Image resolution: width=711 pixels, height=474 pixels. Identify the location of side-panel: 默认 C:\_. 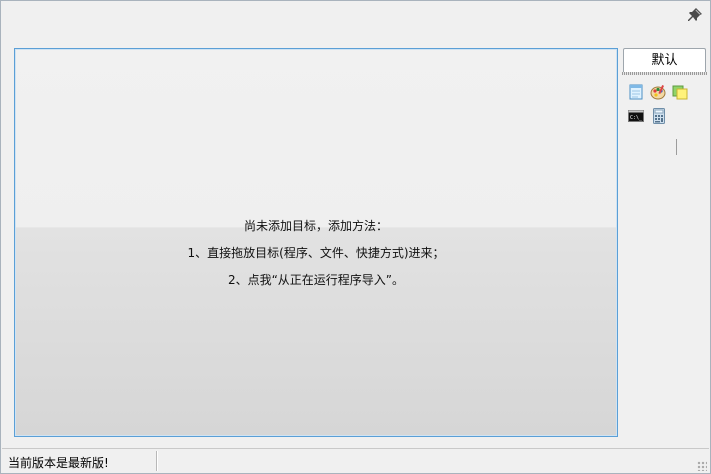
(664, 242).